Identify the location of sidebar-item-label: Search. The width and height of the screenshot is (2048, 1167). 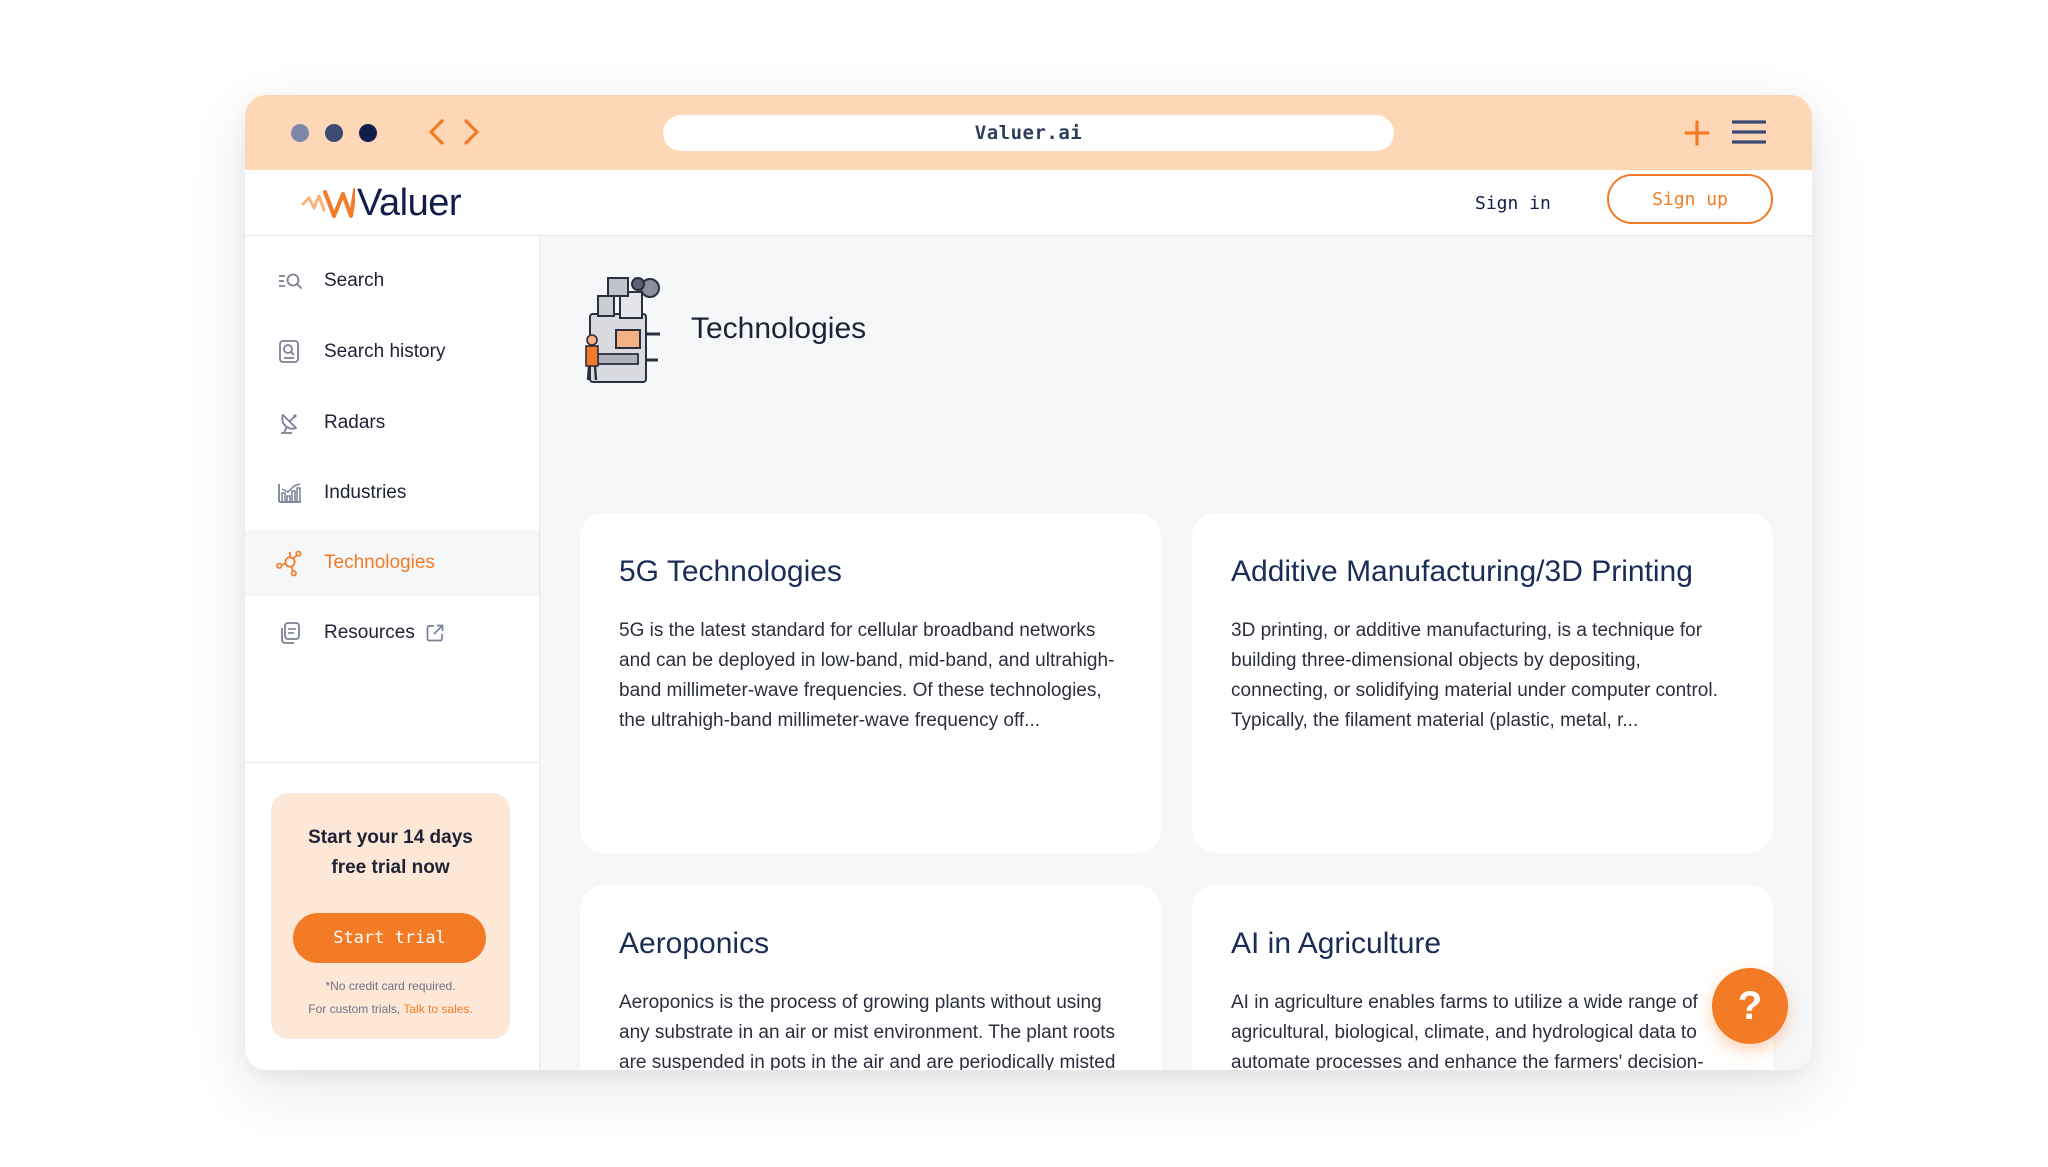
(354, 280).